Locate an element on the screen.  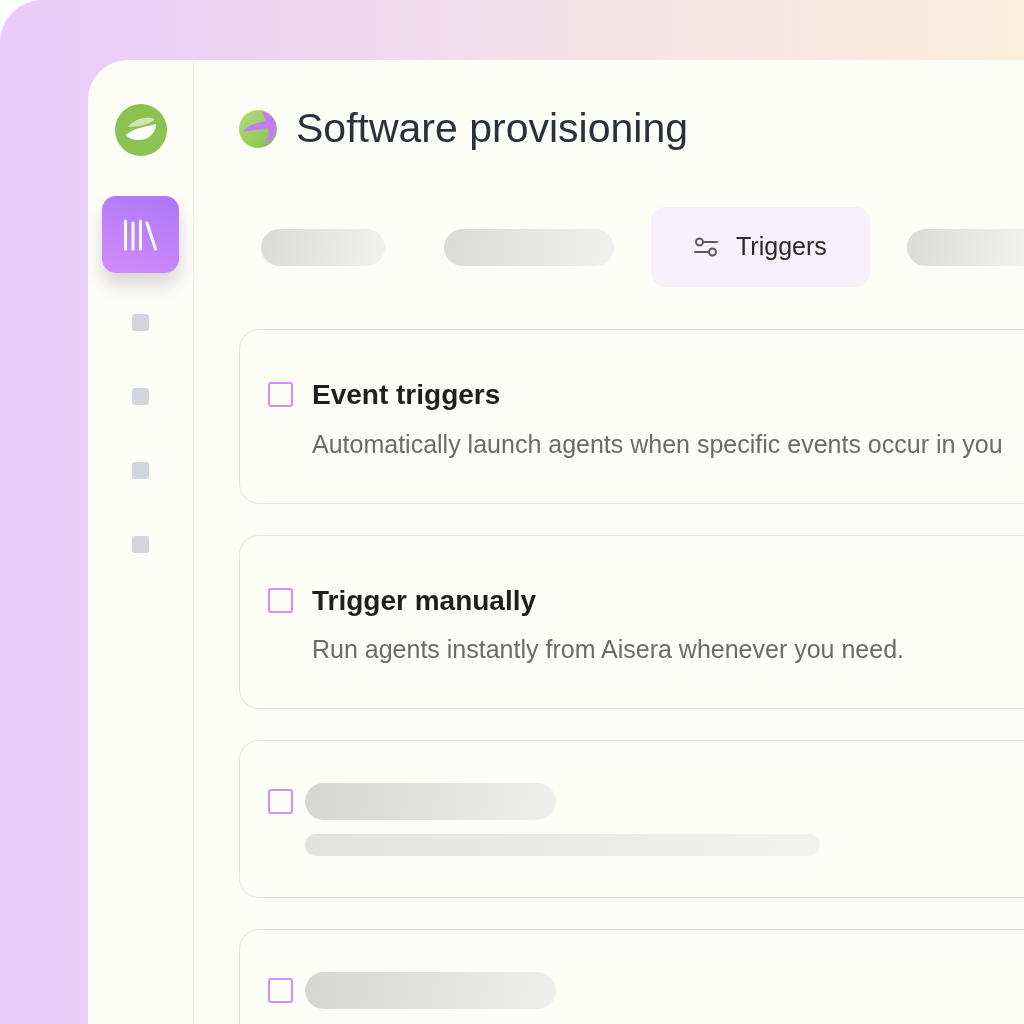
option-description: Automatically launch agents when specific events occur in you is located at coordinates (657, 443).